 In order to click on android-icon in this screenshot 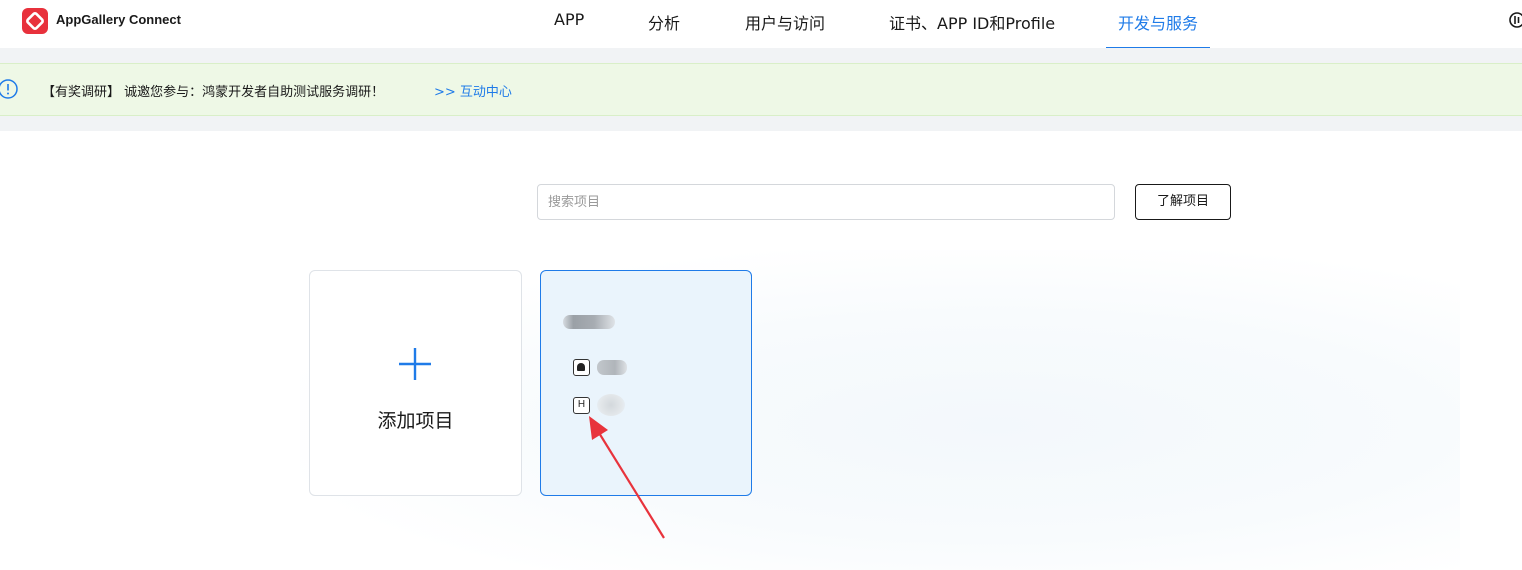, I will do `click(581, 367)`.